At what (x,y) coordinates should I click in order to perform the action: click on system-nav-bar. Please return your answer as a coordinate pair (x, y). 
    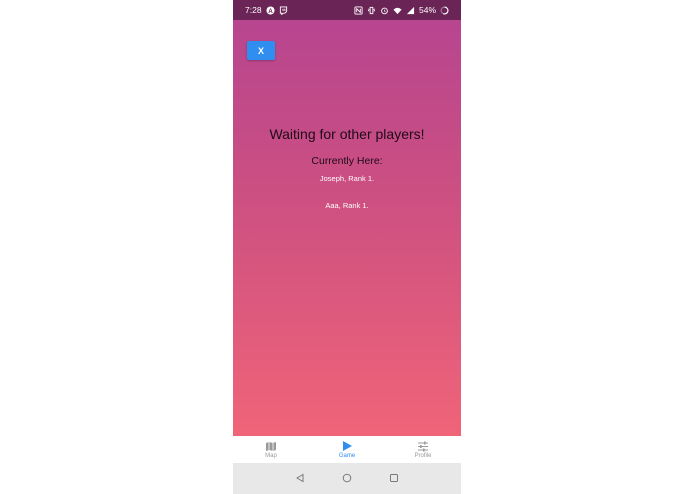
    Looking at the image, I should click on (347, 478).